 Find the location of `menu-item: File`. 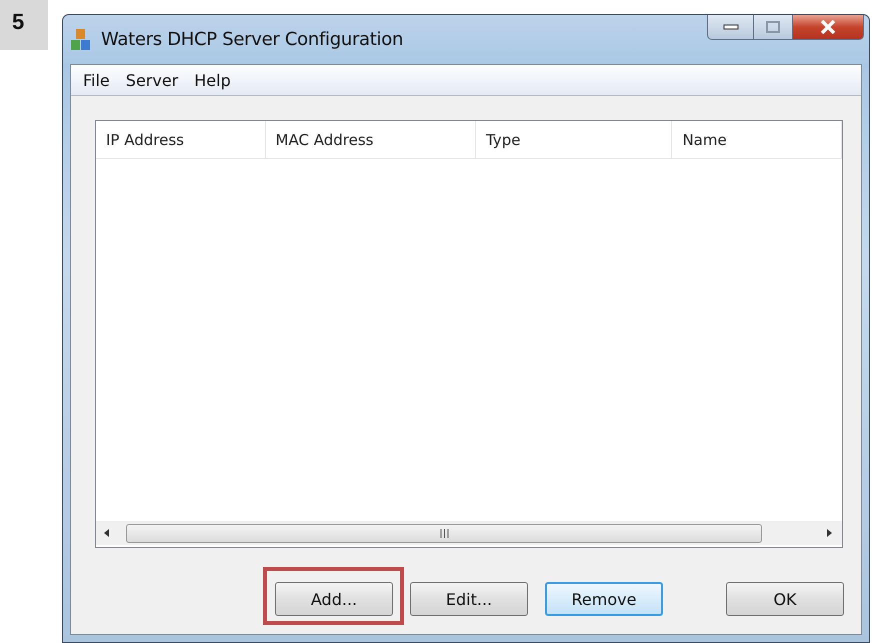

menu-item: File is located at coordinates (96, 80).